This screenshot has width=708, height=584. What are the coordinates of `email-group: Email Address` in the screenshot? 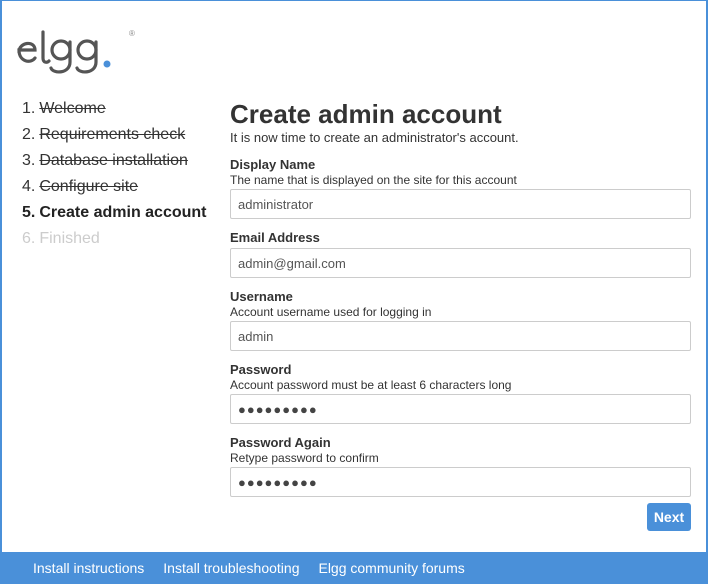 It's located at (461, 254).